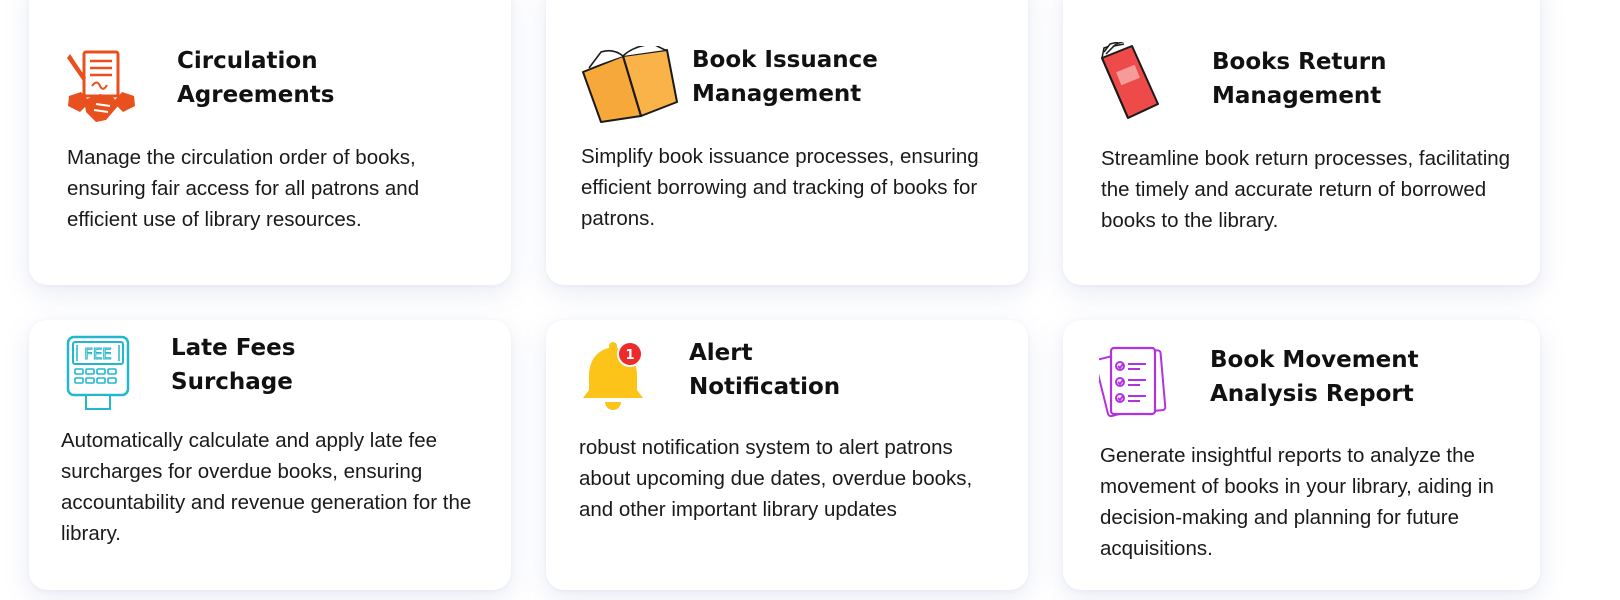  I want to click on card-title: Book Issuance Management, so click(785, 77).